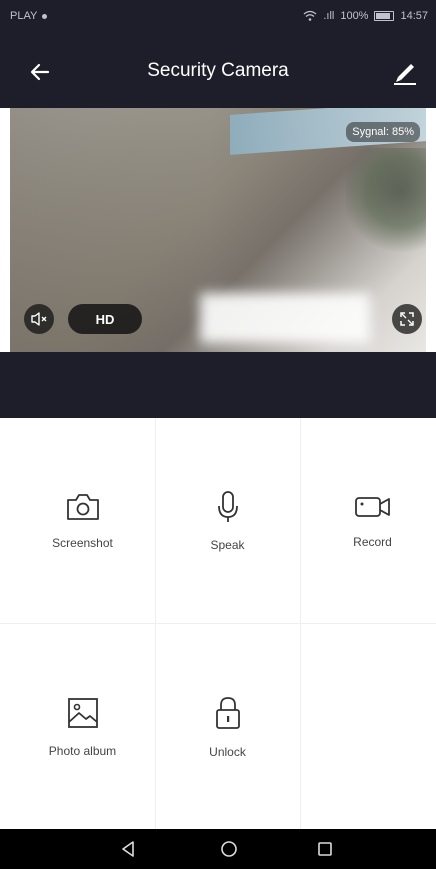 The image size is (436, 869). Describe the element at coordinates (414, 16) in the screenshot. I see `clock-time: 14:57` at that location.